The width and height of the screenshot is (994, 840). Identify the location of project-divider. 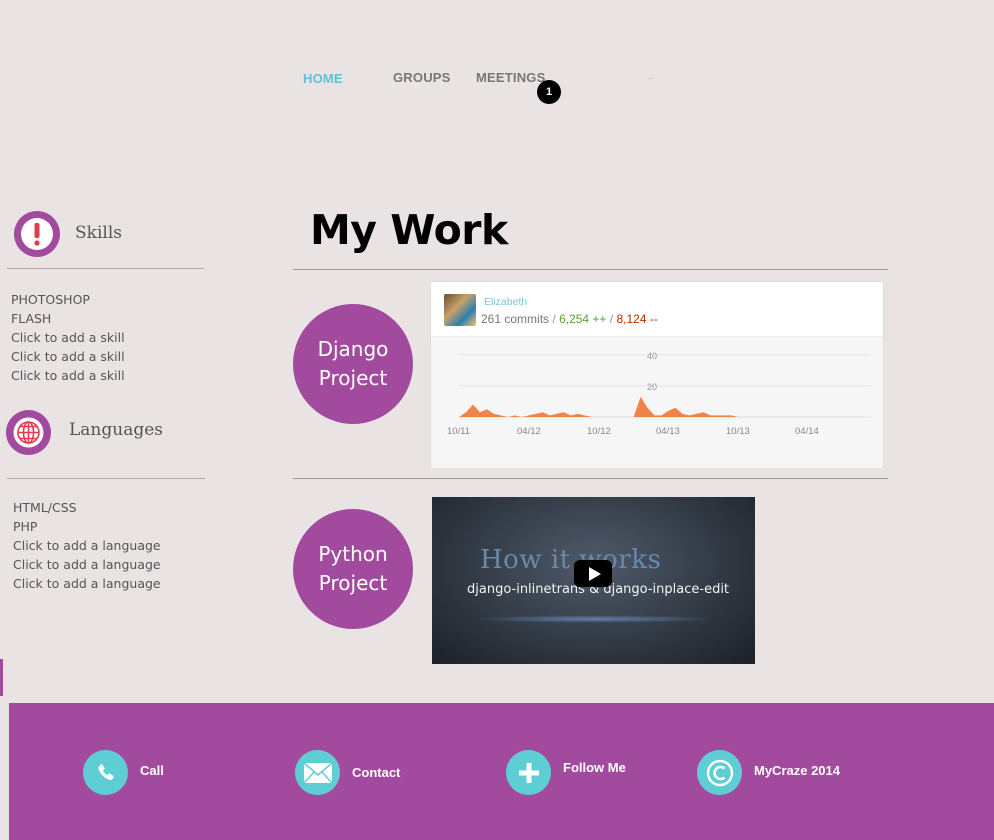
(590, 478).